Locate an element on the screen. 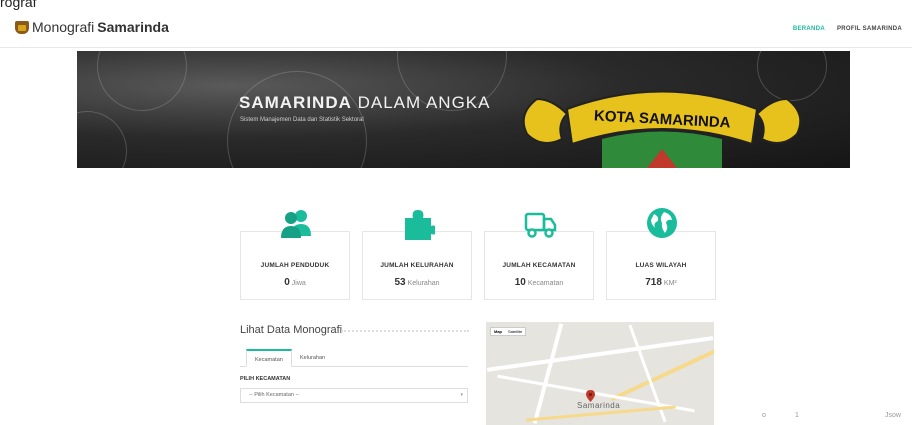 Image resolution: width=912 pixels, height=425 pixels. section-title: Lihat Data Monografi is located at coordinates (291, 330).